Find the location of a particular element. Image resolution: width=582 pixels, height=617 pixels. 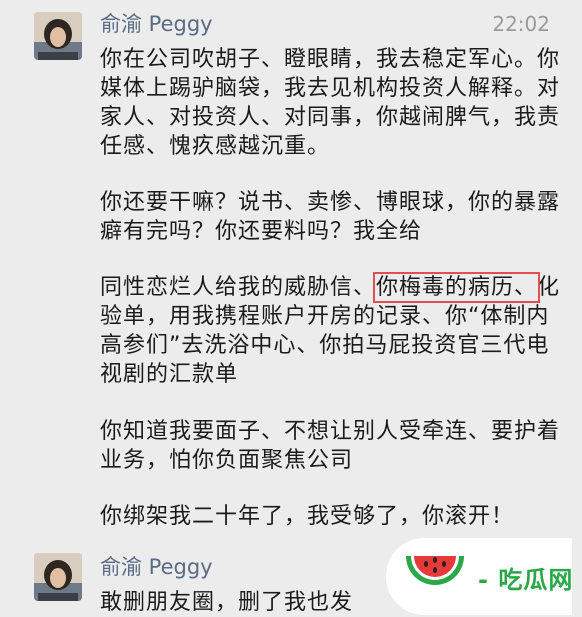

watermelon-icon is located at coordinates (435, 570).